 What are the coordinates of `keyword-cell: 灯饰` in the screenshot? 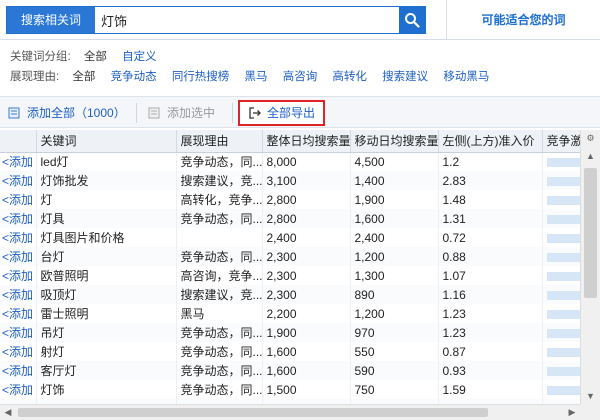 It's located at (106, 389).